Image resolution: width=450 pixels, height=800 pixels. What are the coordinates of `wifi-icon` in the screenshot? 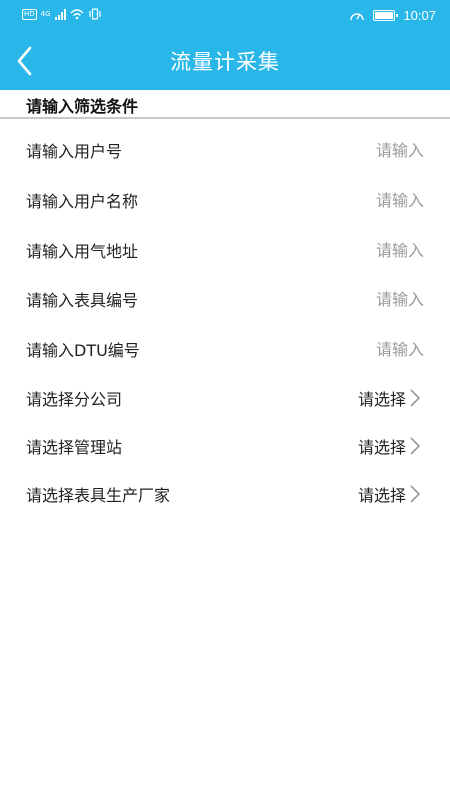 It's located at (77, 14).